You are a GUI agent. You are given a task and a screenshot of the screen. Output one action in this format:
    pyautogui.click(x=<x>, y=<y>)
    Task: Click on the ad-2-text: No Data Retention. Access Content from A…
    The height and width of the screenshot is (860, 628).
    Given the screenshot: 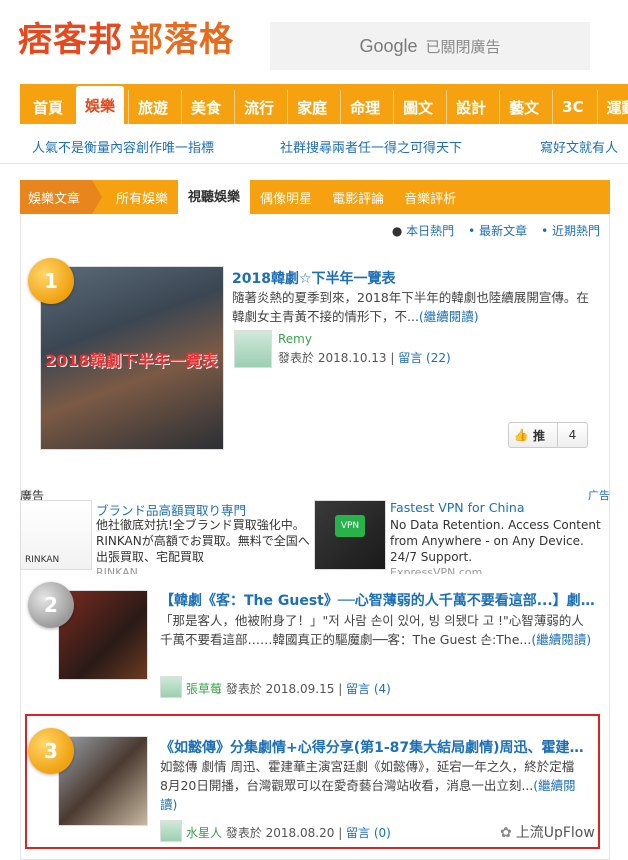 What is the action you would take?
    pyautogui.click(x=497, y=541)
    